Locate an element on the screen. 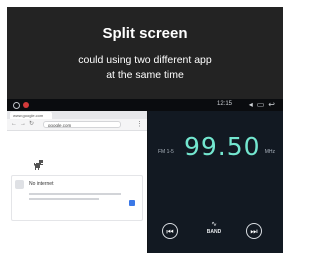  browser-toolbar: ← → ↻ google.com ⋮ is located at coordinates (77, 125).